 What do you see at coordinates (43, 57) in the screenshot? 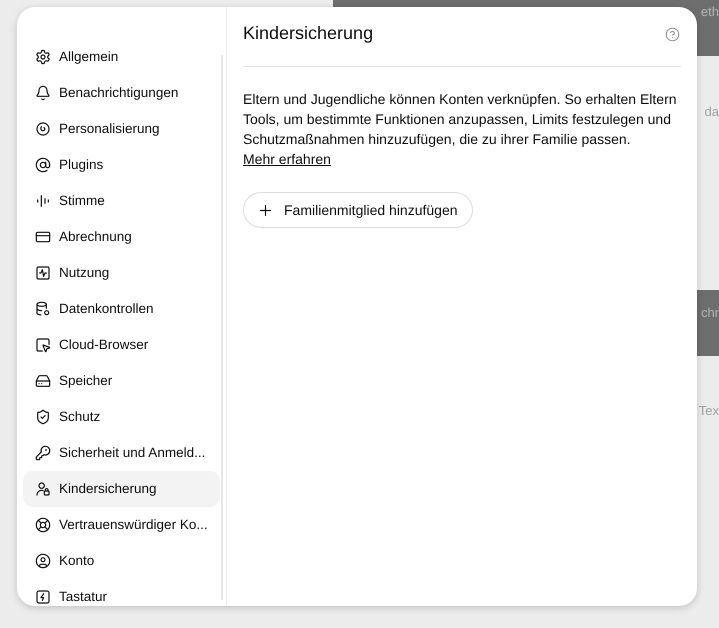
I see `gear-icon` at bounding box center [43, 57].